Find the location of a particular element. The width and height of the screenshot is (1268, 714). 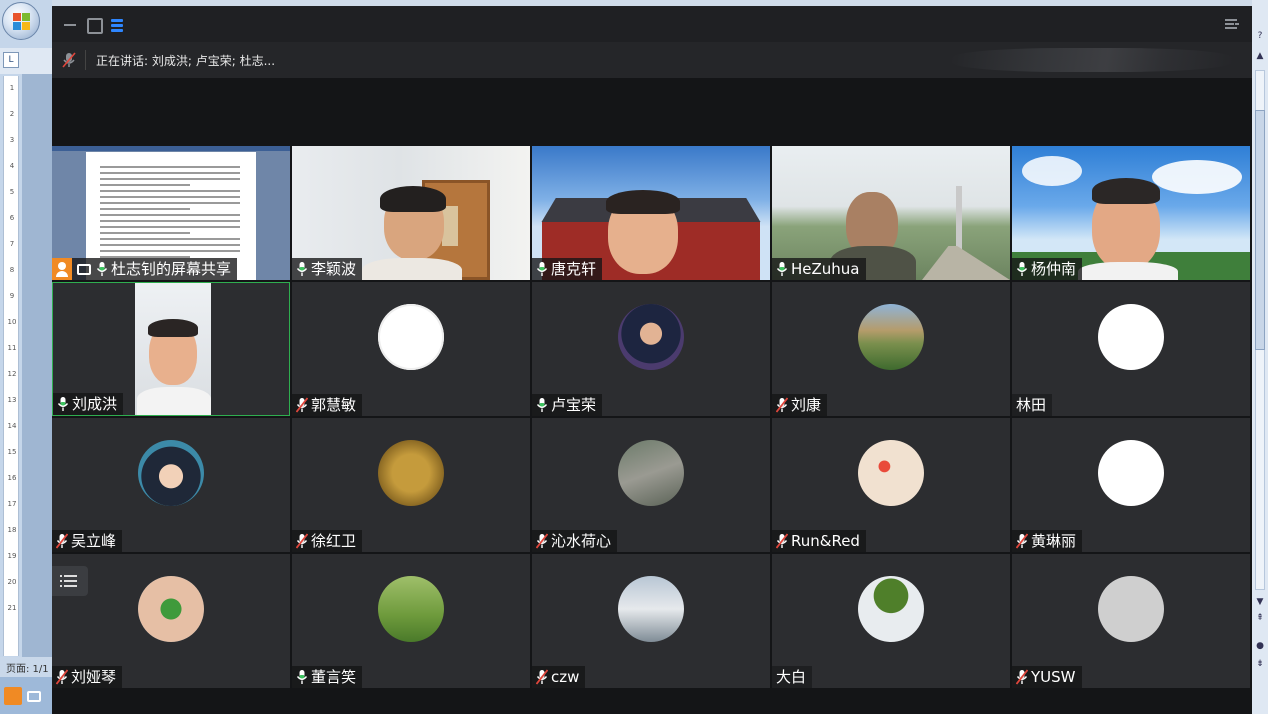

participant-tile: 董言笑 is located at coordinates (411, 621).